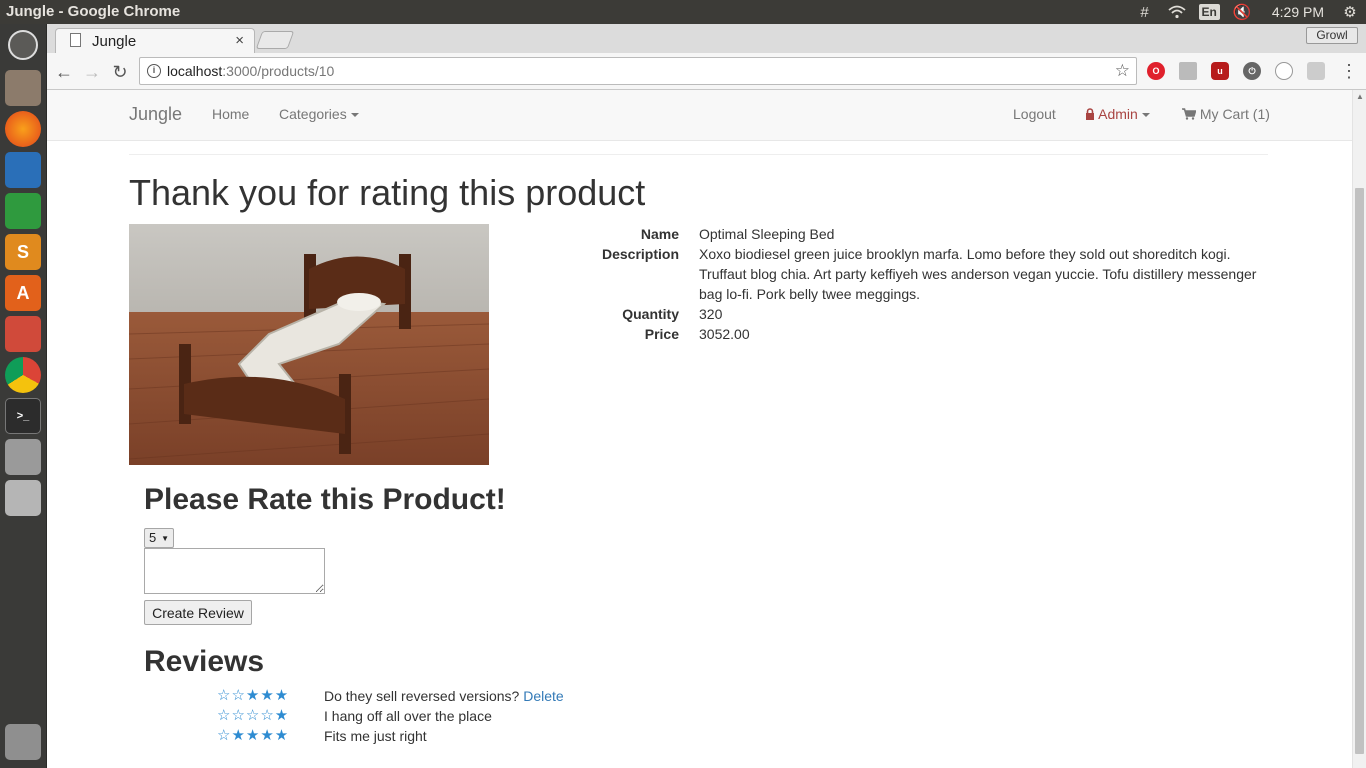 This screenshot has width=1366, height=768. What do you see at coordinates (1189, 114) in the screenshot?
I see `shopping-cart-icon` at bounding box center [1189, 114].